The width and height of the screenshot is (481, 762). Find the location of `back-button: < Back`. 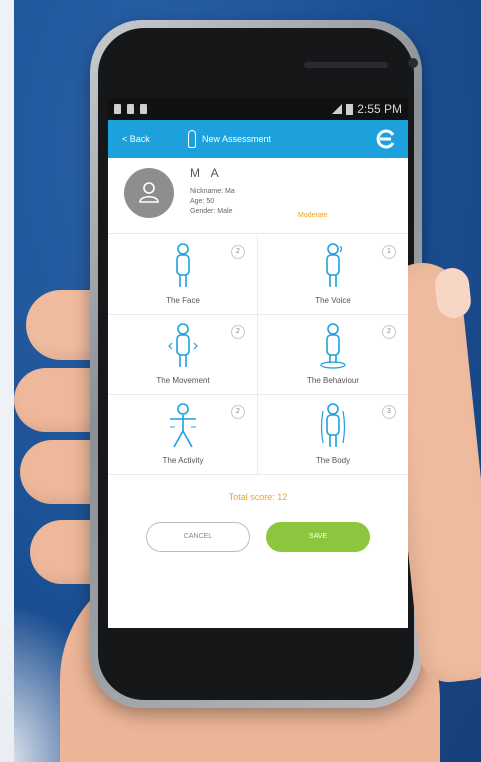

back-button: < Back is located at coordinates (148, 139).